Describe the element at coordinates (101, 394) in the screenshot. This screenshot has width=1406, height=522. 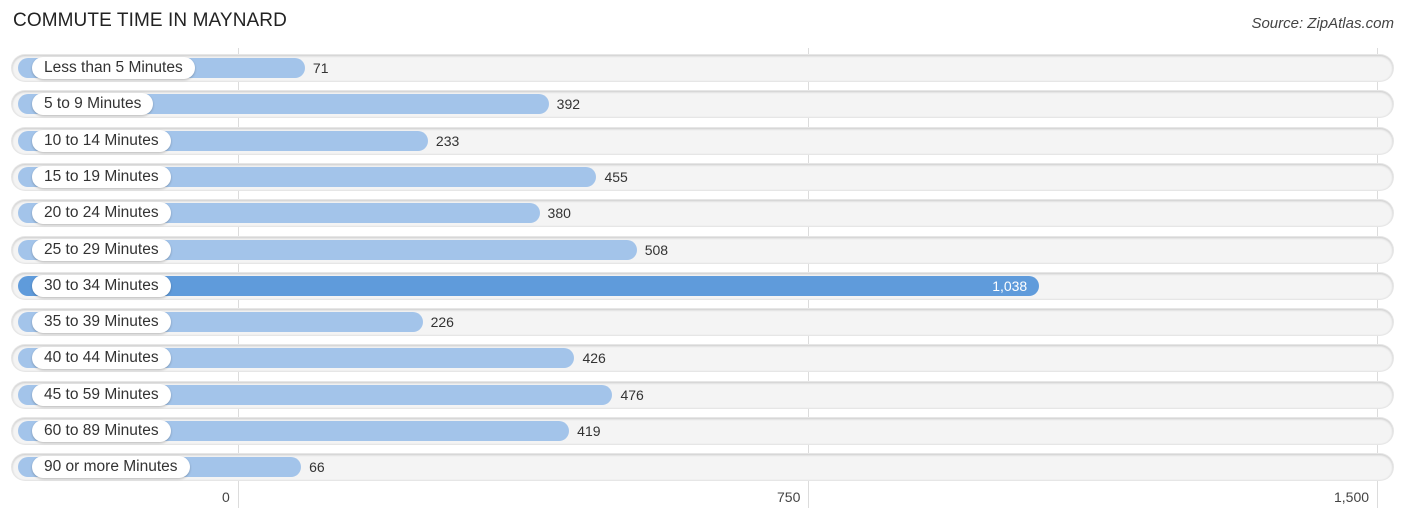
I see `category-label: 45 to 59 Minutes` at that location.